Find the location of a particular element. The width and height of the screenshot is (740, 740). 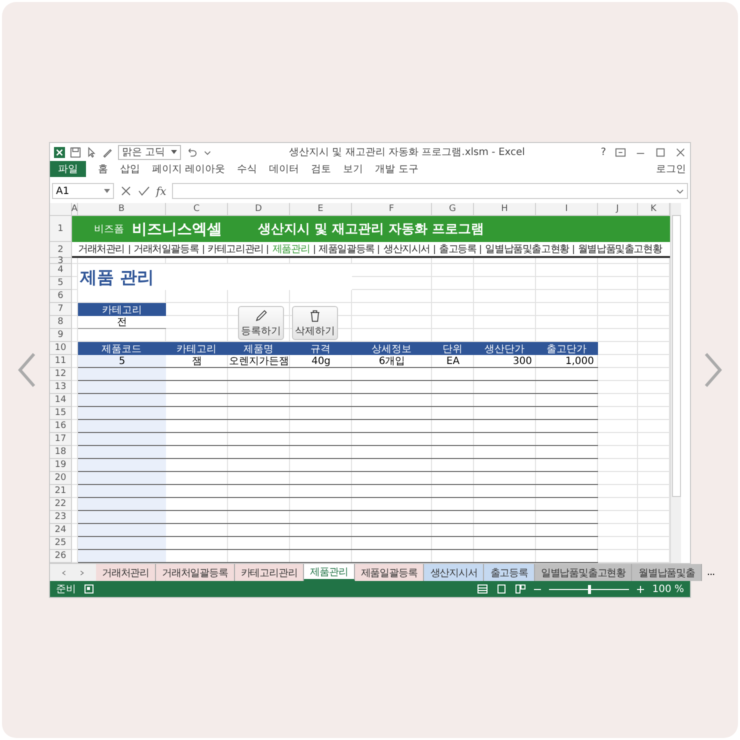

ribbon-tab: 검토 is located at coordinates (321, 169).